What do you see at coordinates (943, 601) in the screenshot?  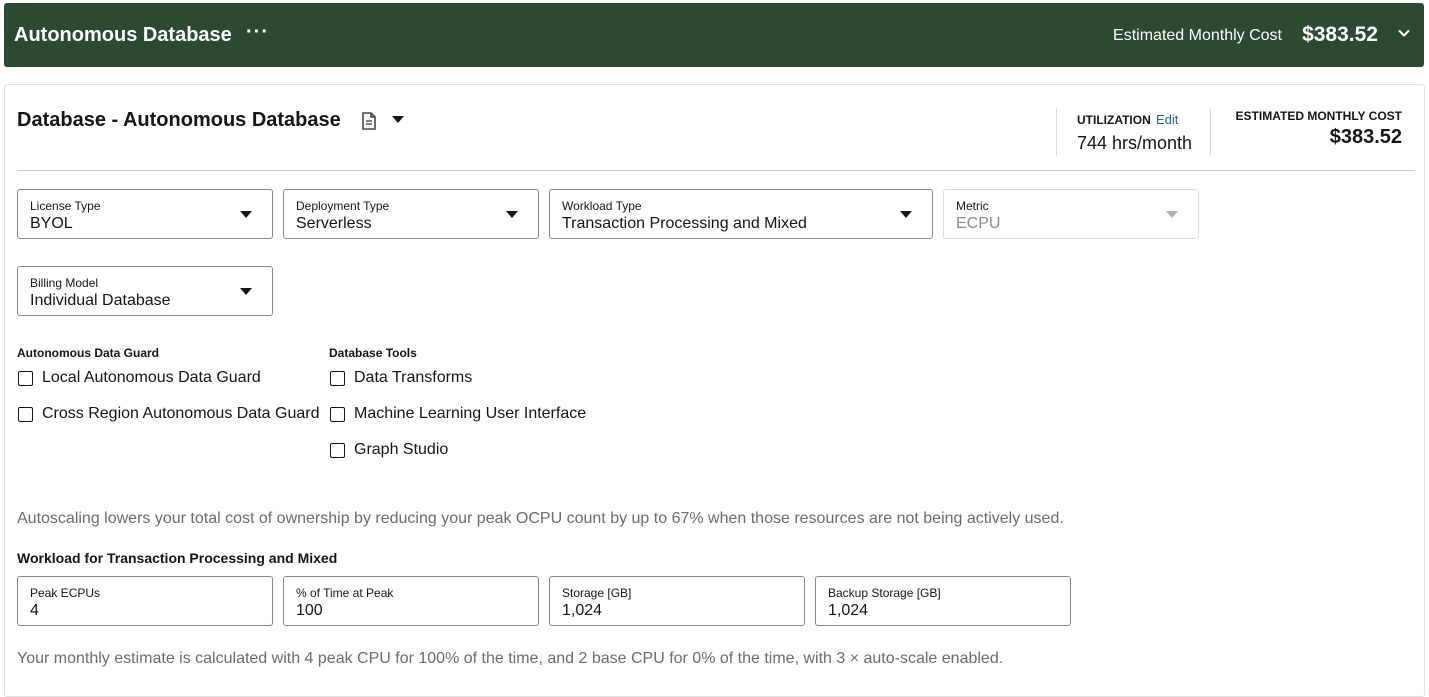 I see `backup-storage-gb-input: Backup Storage [GB] 1,024` at bounding box center [943, 601].